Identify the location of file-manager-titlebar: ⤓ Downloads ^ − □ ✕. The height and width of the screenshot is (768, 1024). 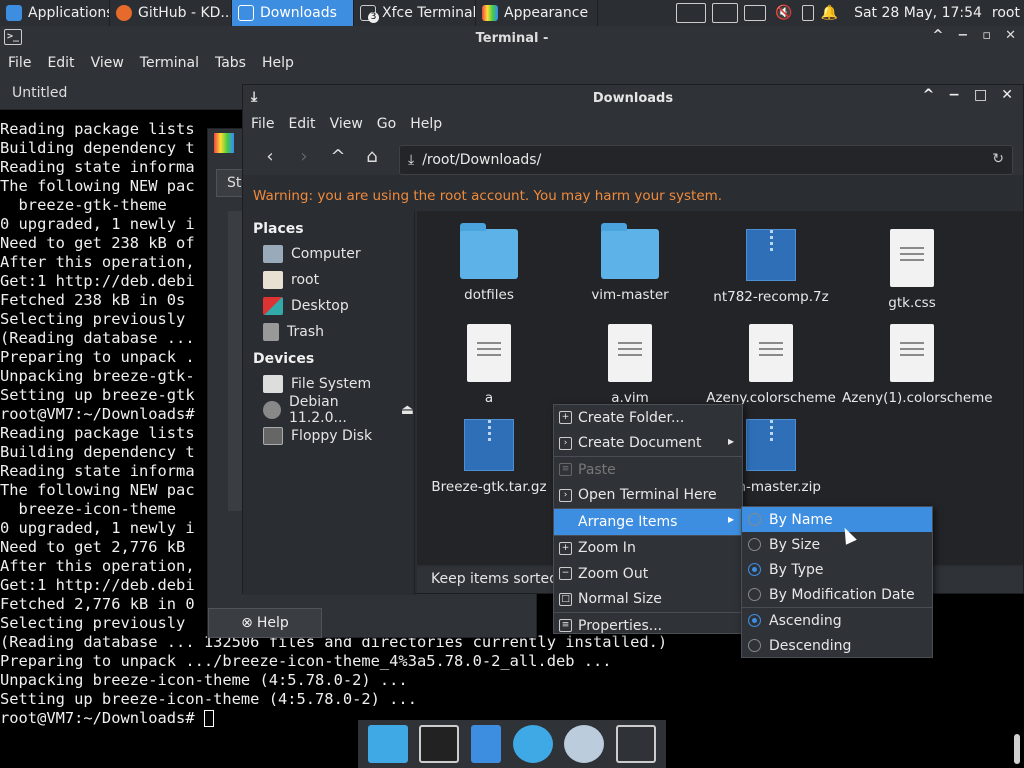
(633, 98).